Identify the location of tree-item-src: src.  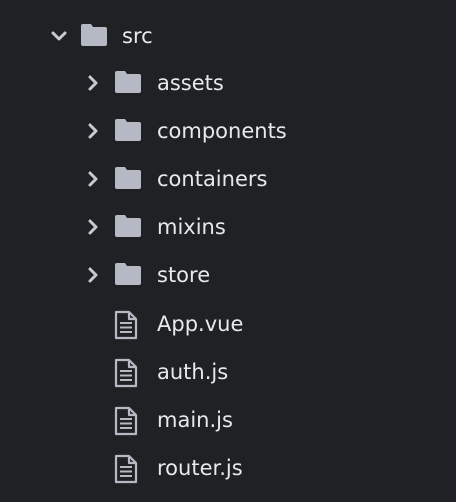
(228, 36).